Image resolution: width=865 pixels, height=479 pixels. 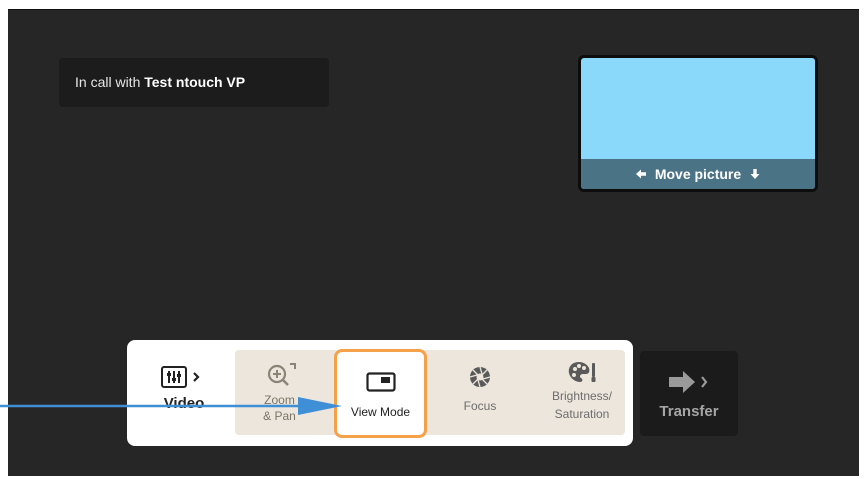 I want to click on move-picture-bar: Move picture, so click(x=698, y=174).